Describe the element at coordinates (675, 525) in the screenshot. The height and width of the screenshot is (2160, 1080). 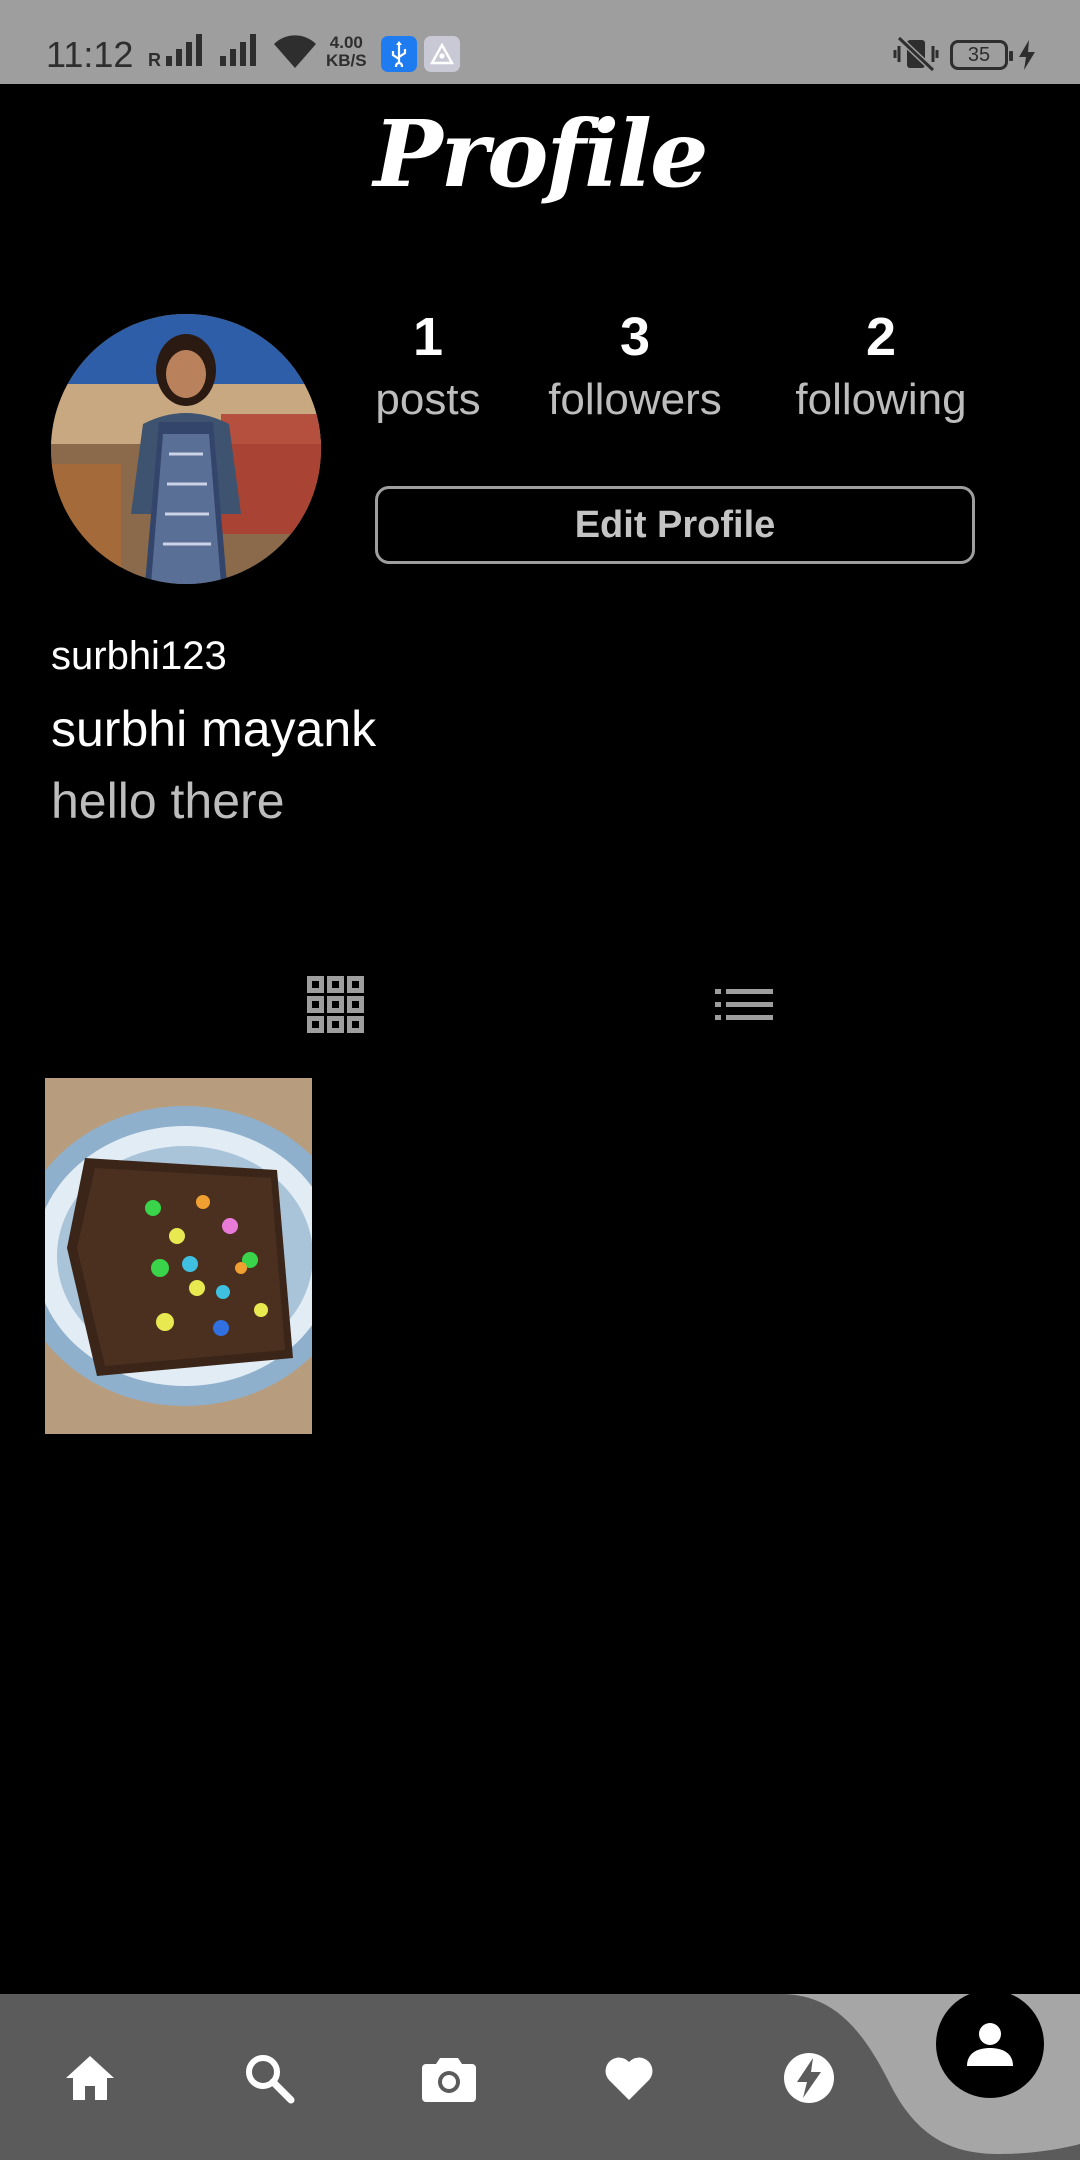
I see `edit-profile-button: Edit Profile` at that location.